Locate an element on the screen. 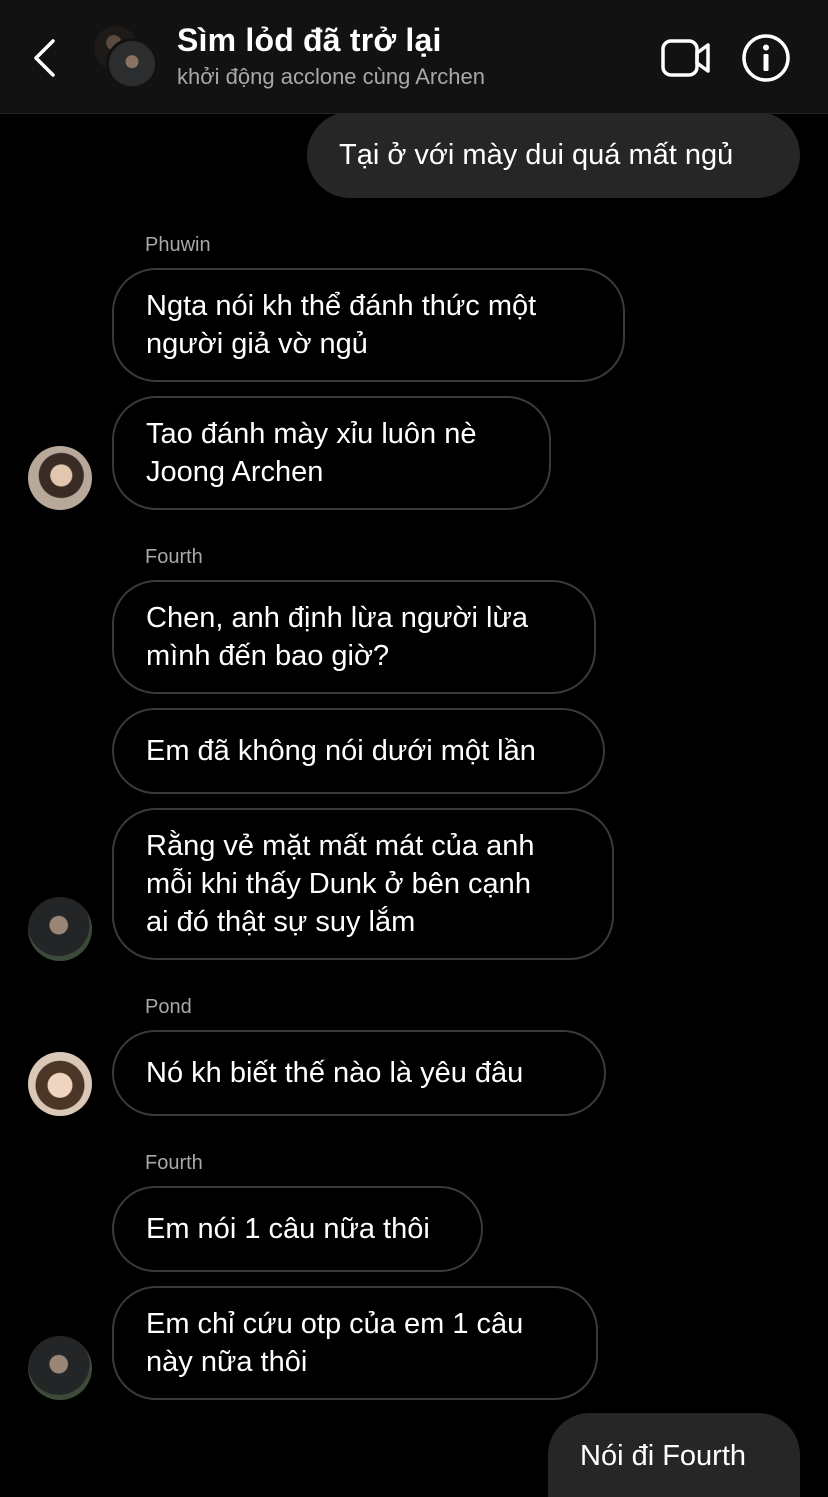 Image resolution: width=828 pixels, height=1497 pixels. info-button is located at coordinates (766, 58).